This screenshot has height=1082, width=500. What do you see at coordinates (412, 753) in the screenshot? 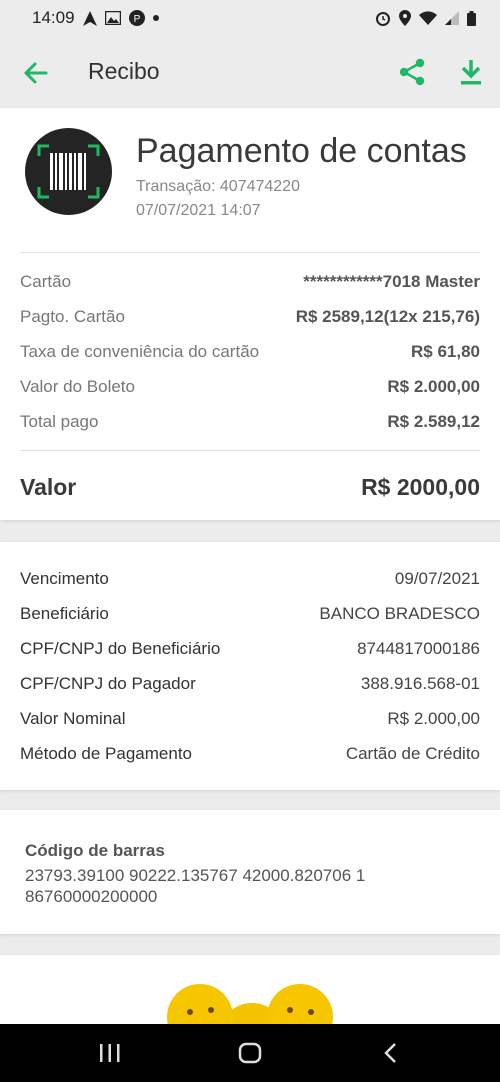
I see `row-value: Cartão de Crédito` at bounding box center [412, 753].